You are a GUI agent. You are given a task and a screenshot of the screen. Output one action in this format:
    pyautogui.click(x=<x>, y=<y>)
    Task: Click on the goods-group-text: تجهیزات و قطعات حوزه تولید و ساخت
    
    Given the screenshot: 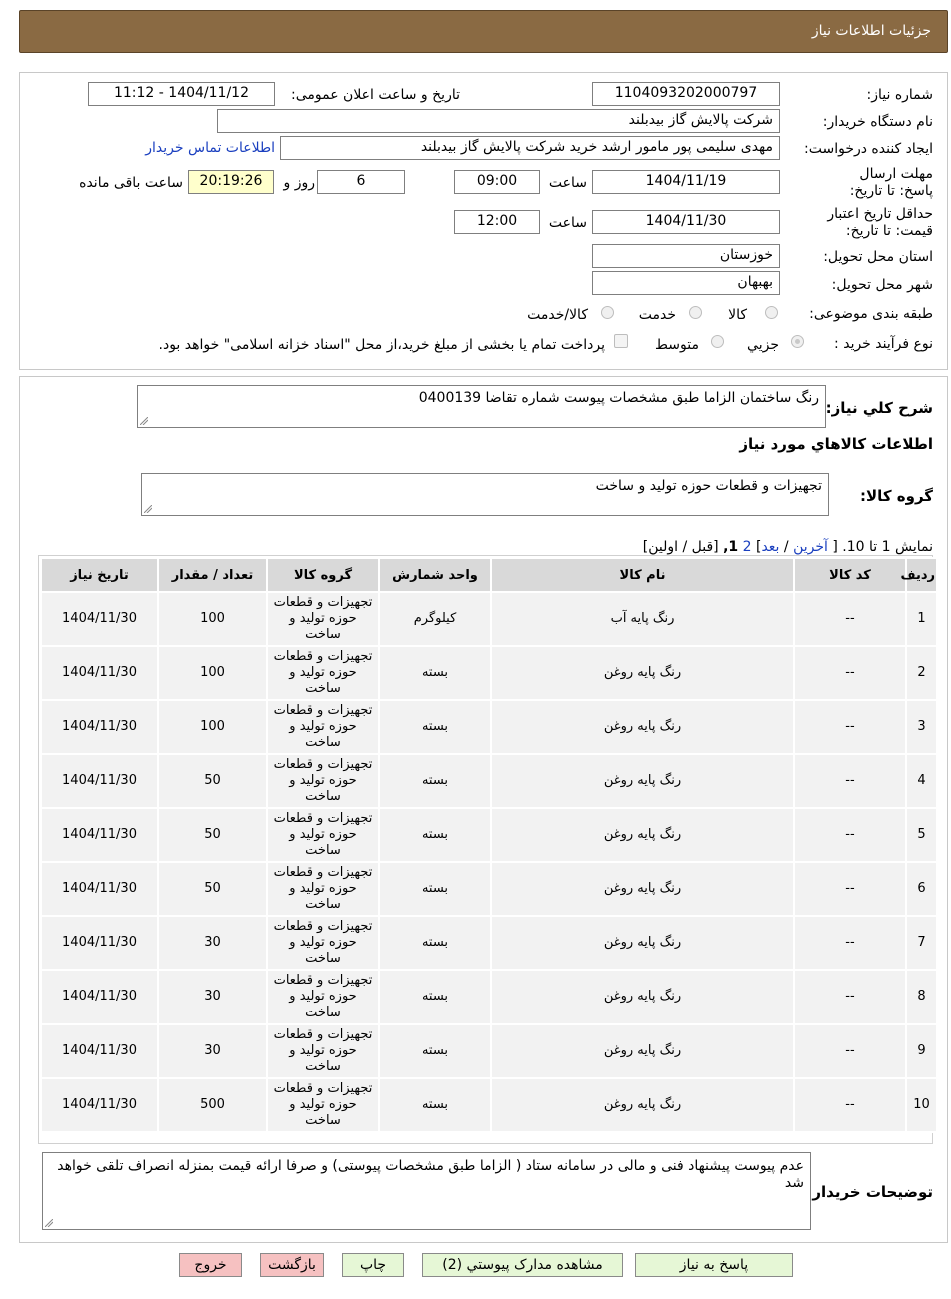 What is the action you would take?
    pyautogui.click(x=708, y=486)
    